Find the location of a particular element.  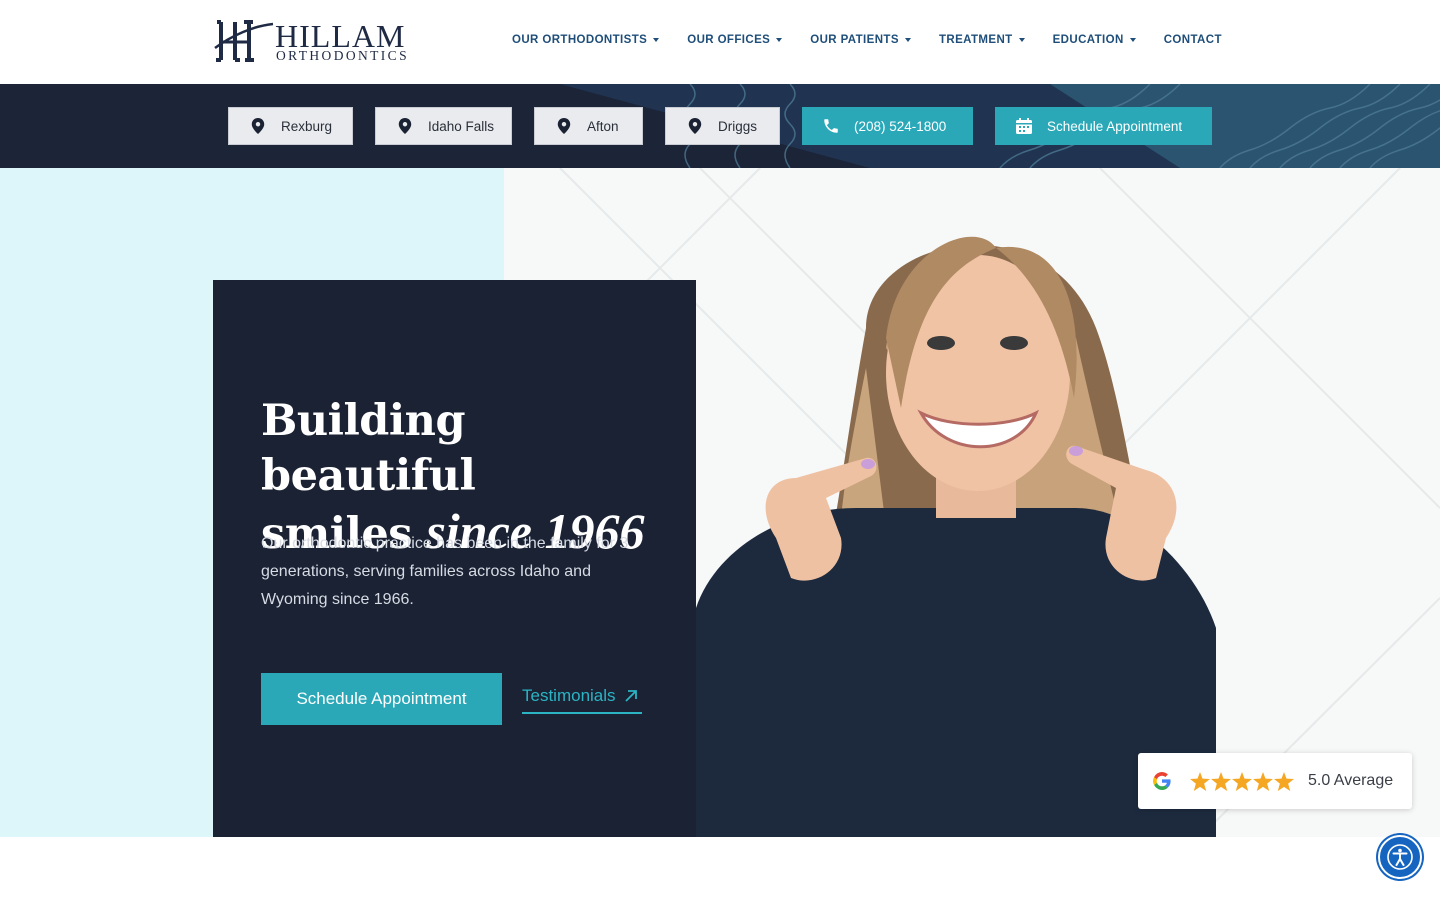

rating-stars is located at coordinates (1242, 781).